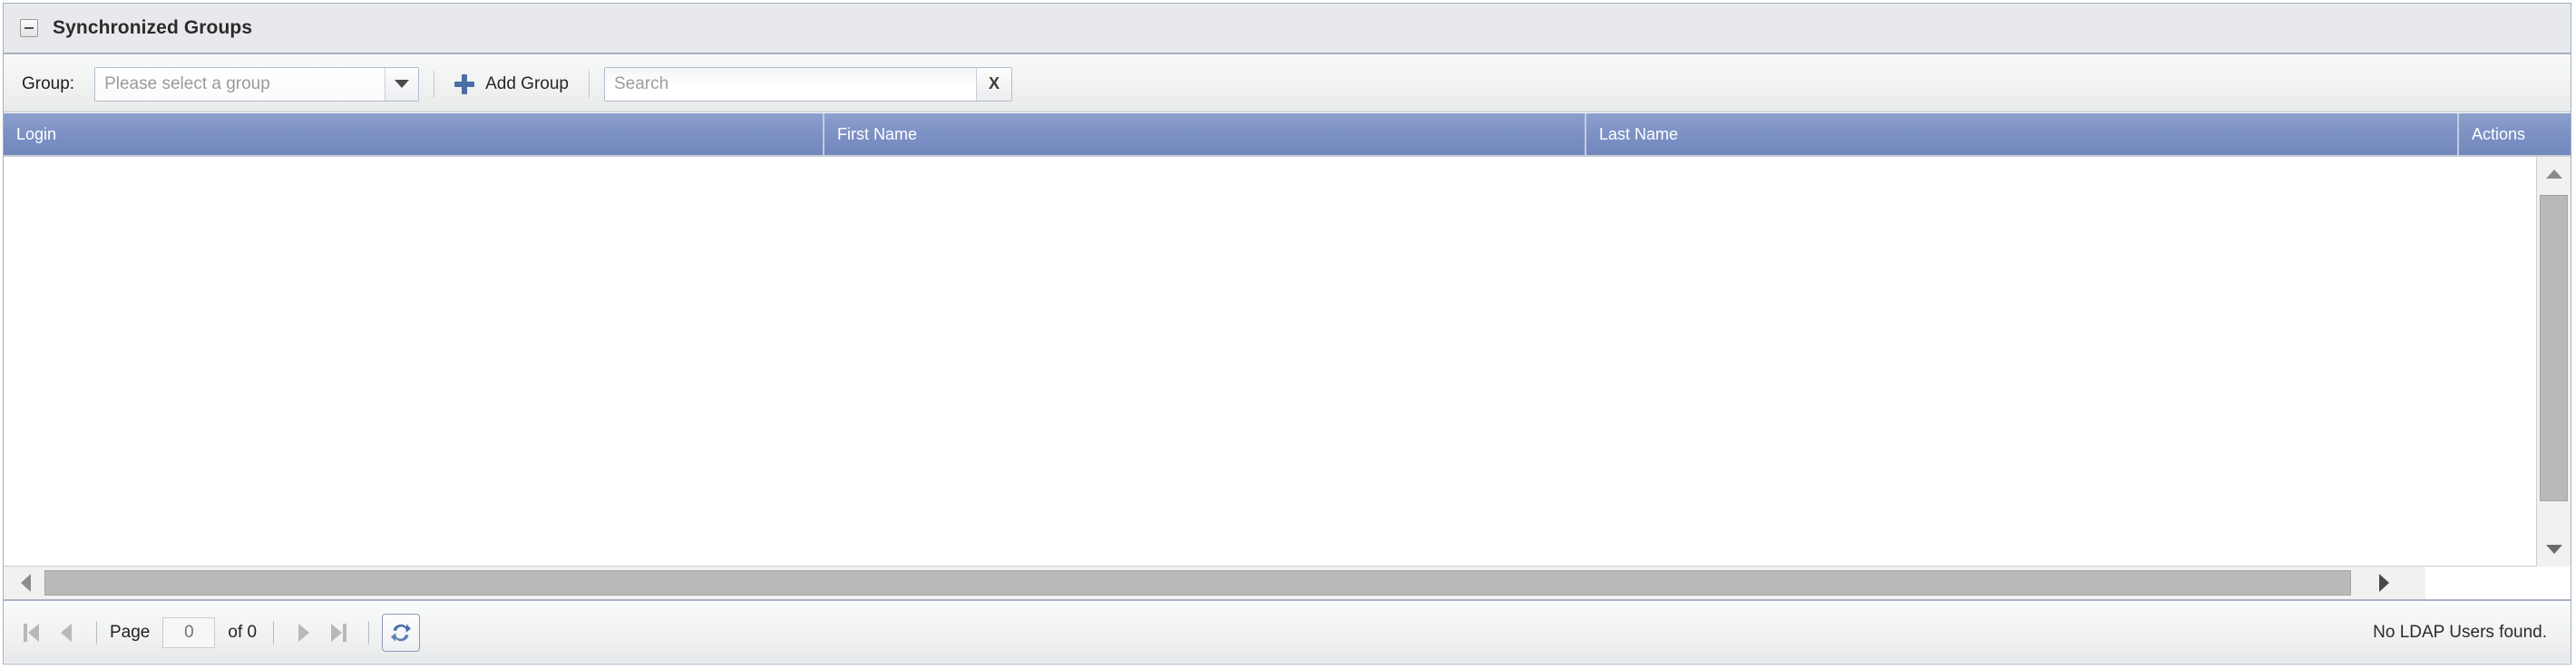 This screenshot has height=669, width=2576. Describe the element at coordinates (2460, 632) in the screenshot. I see `pager-status-text: No LDAP Users found.` at that location.